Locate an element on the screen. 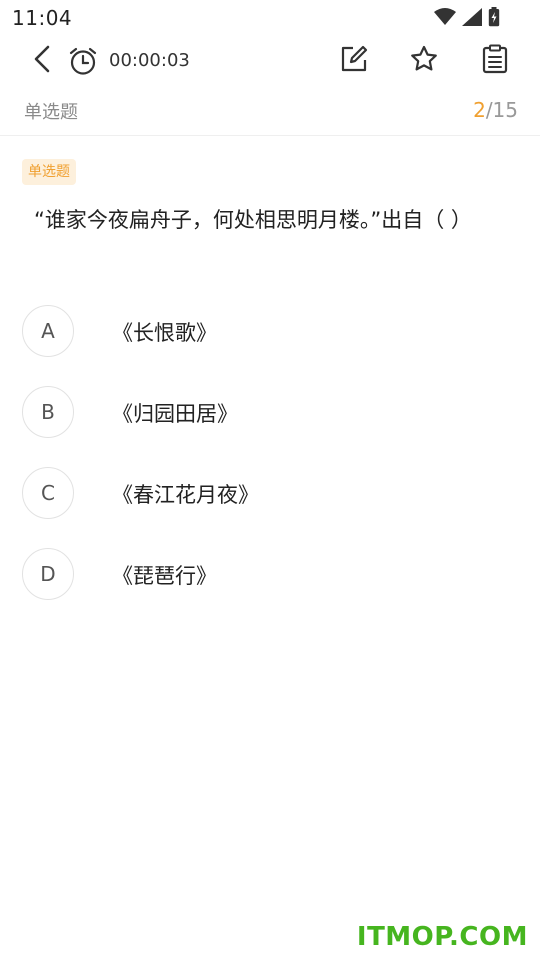 The image size is (540, 960). question-text: “谁家今夜扁舟子，何处相思明月楼。”出自（ ） is located at coordinates (253, 220).